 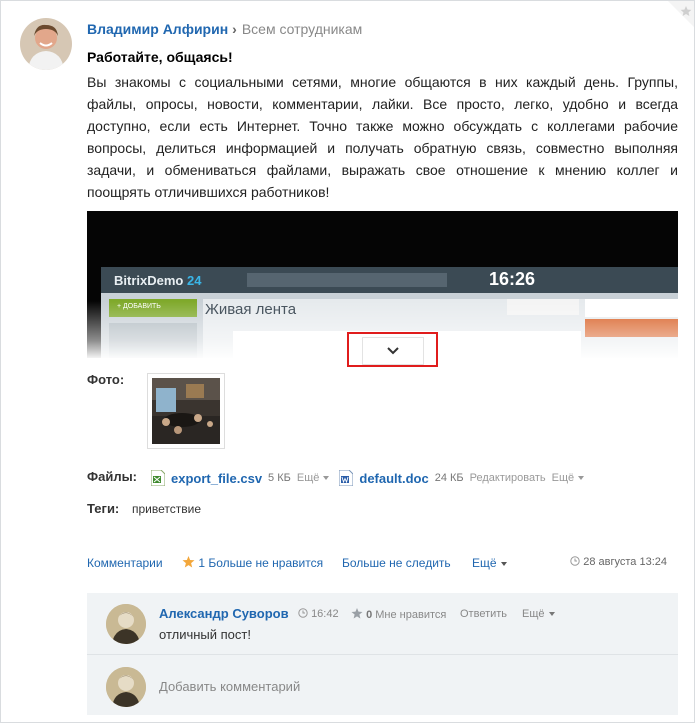 What do you see at coordinates (106, 379) in the screenshot?
I see `photo-label: Фото:` at bounding box center [106, 379].